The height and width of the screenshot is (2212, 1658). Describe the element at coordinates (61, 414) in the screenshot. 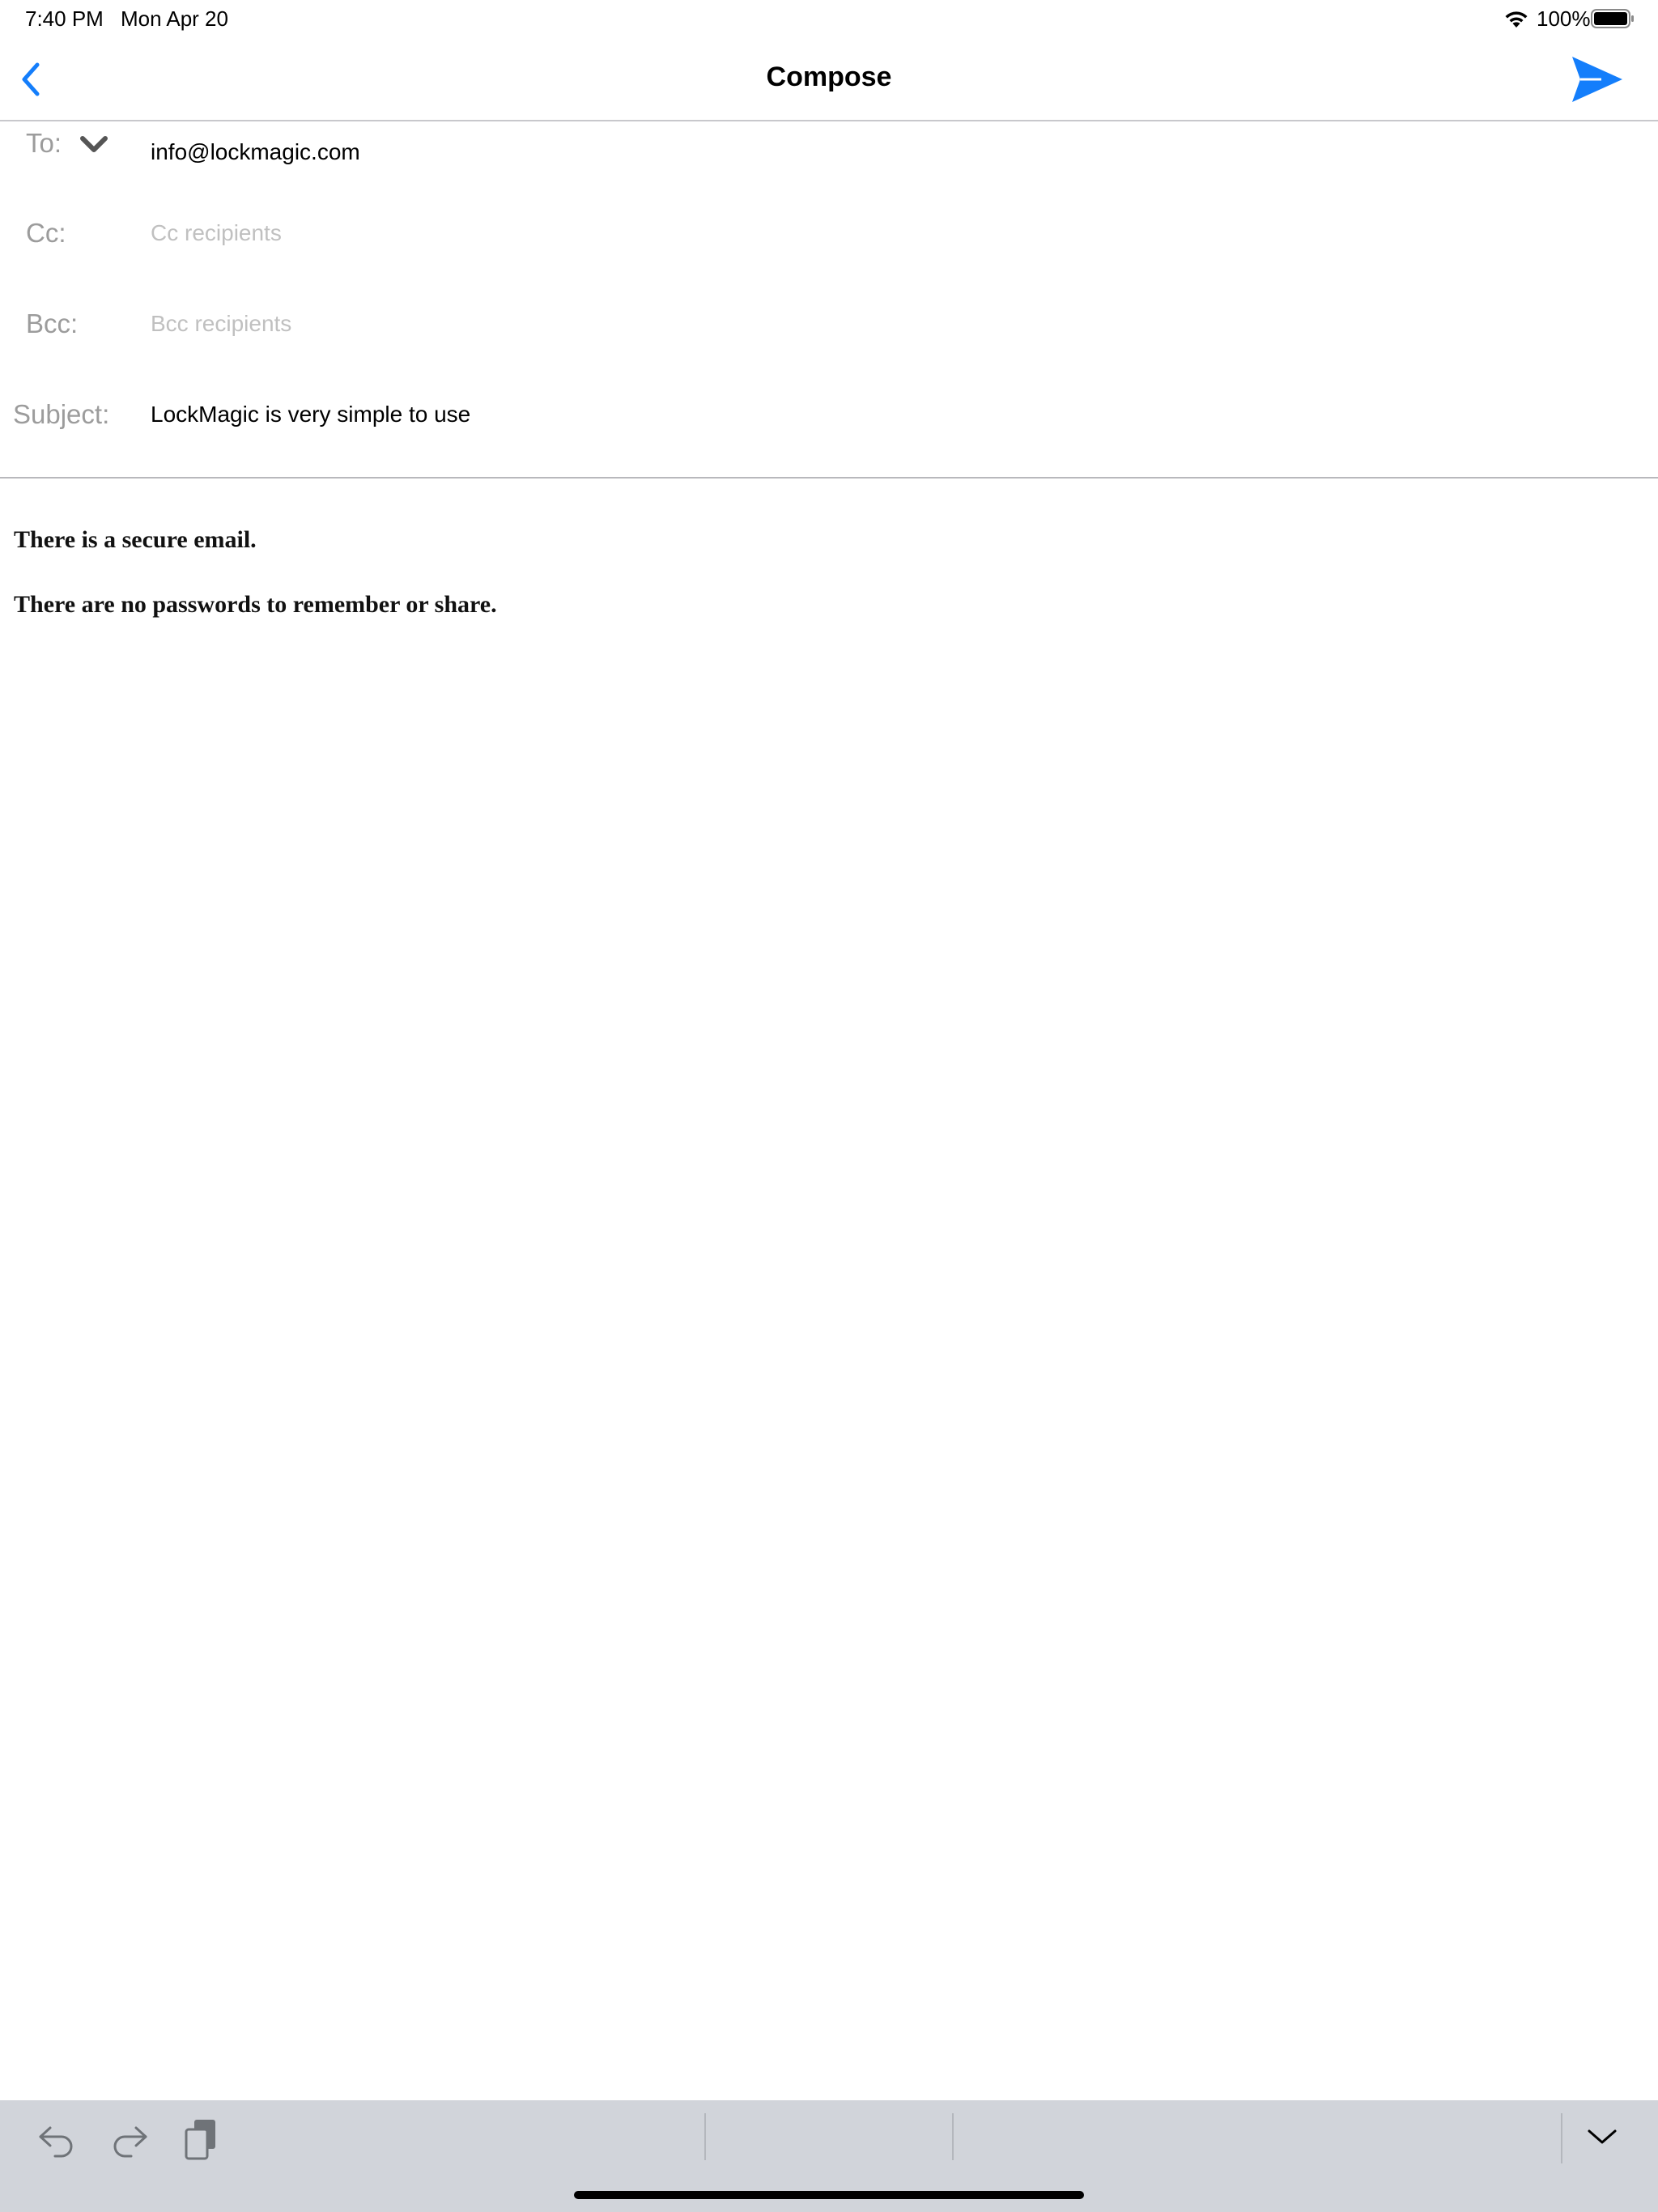

I see `subject-label: Subject:` at that location.